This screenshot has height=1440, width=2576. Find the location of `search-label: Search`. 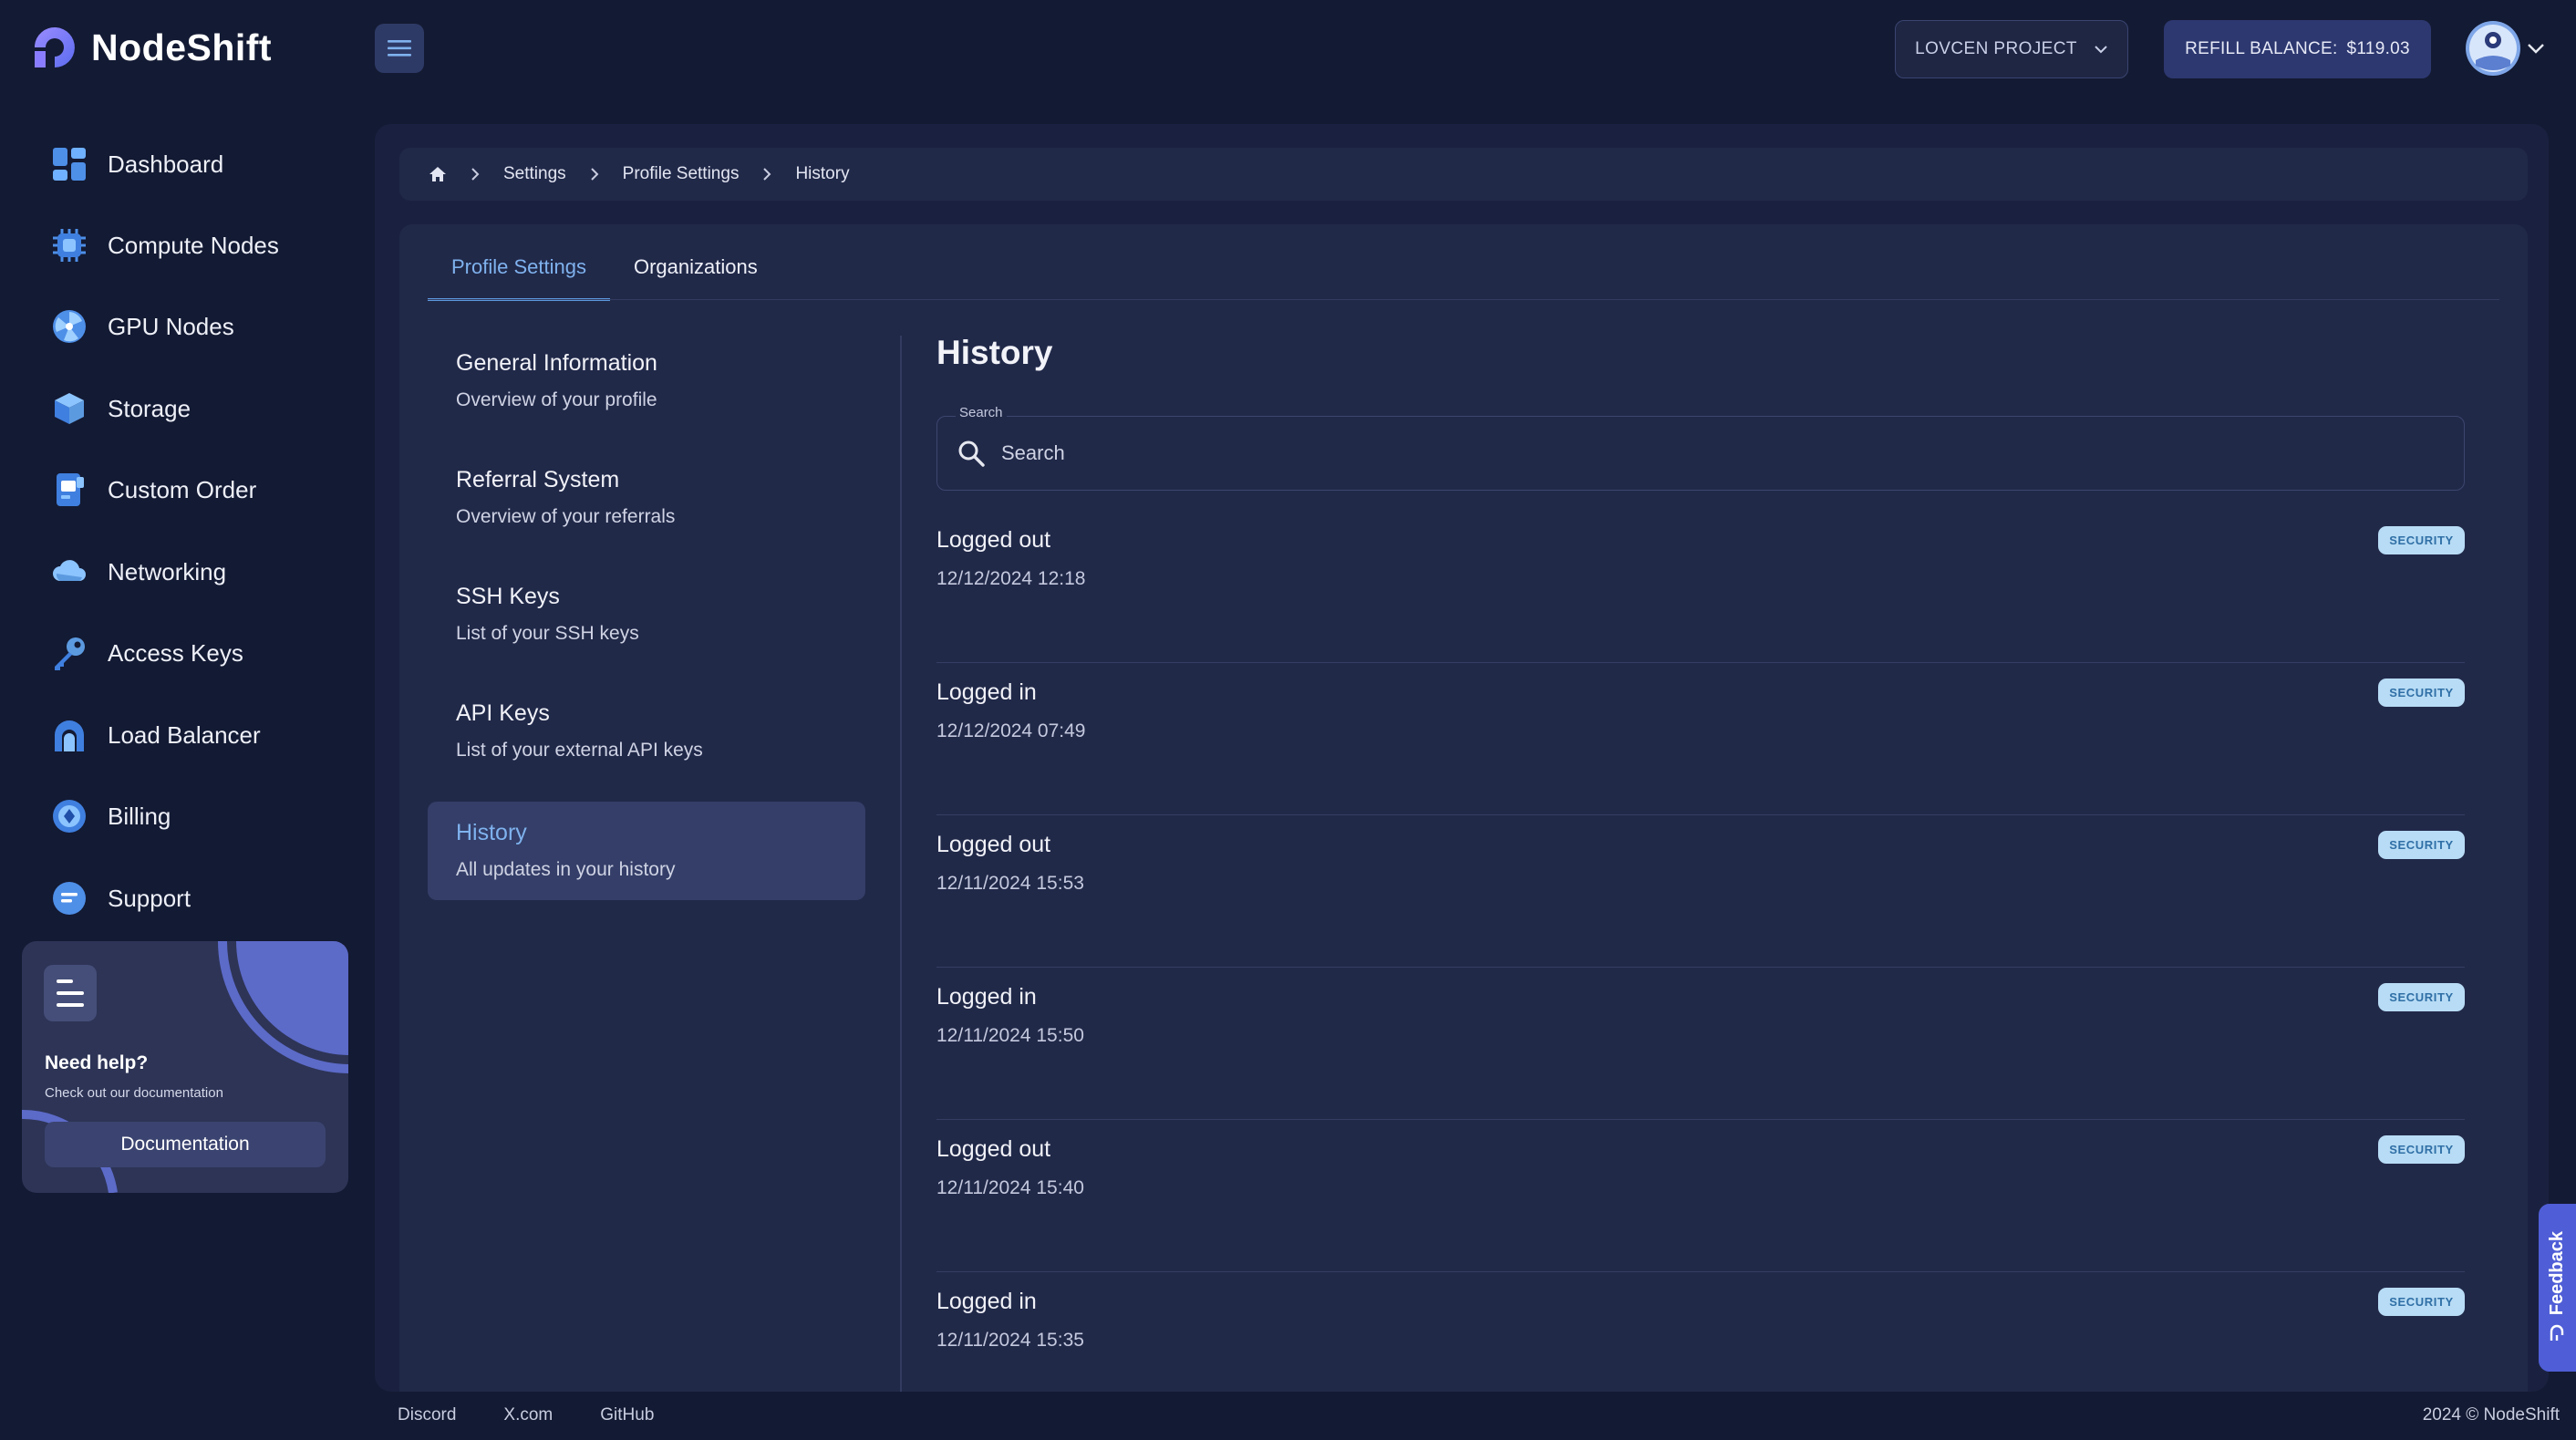

search-label: Search is located at coordinates (981, 412).